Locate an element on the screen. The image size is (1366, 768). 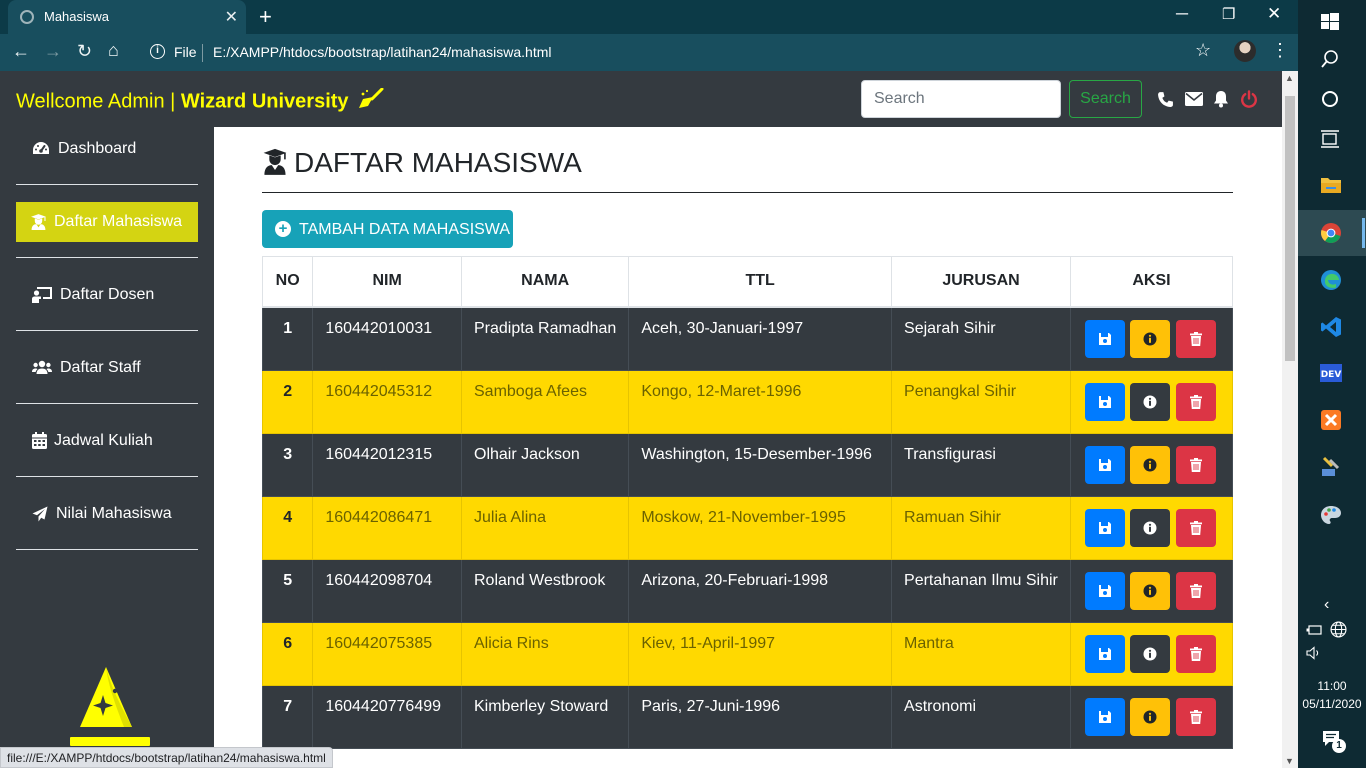
search-input is located at coordinates (961, 99).